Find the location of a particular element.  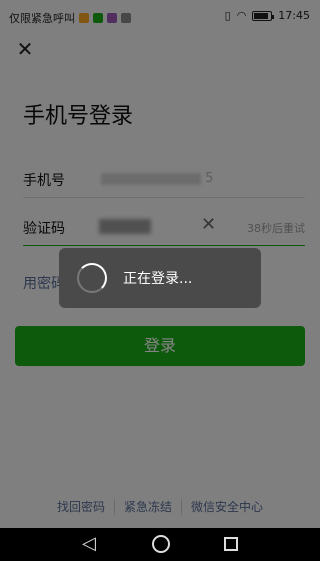

recent-apps-icon is located at coordinates (231, 544).